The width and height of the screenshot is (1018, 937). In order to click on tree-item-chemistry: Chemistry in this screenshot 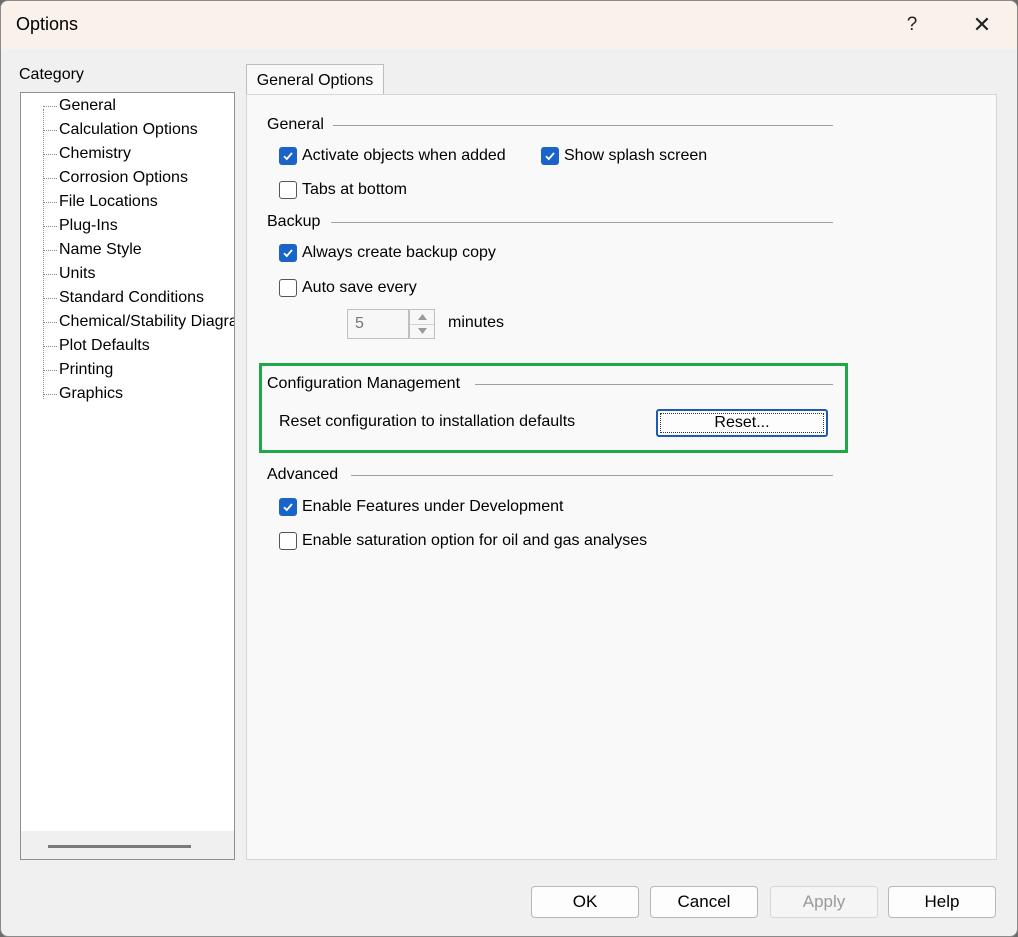, I will do `click(95, 154)`.